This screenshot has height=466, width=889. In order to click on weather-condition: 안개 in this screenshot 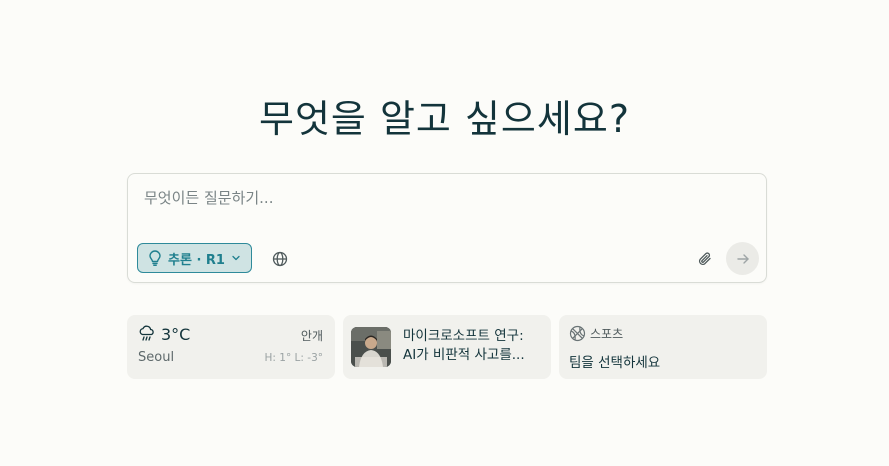, I will do `click(311, 336)`.